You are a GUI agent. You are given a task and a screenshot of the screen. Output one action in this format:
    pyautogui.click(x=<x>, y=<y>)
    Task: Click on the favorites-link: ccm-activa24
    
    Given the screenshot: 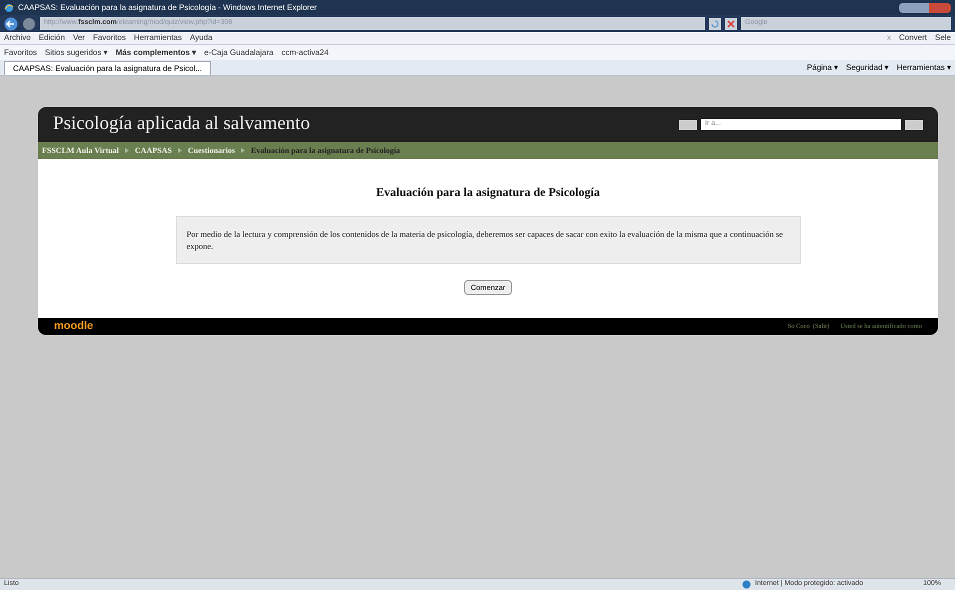 What is the action you would take?
    pyautogui.click(x=305, y=52)
    